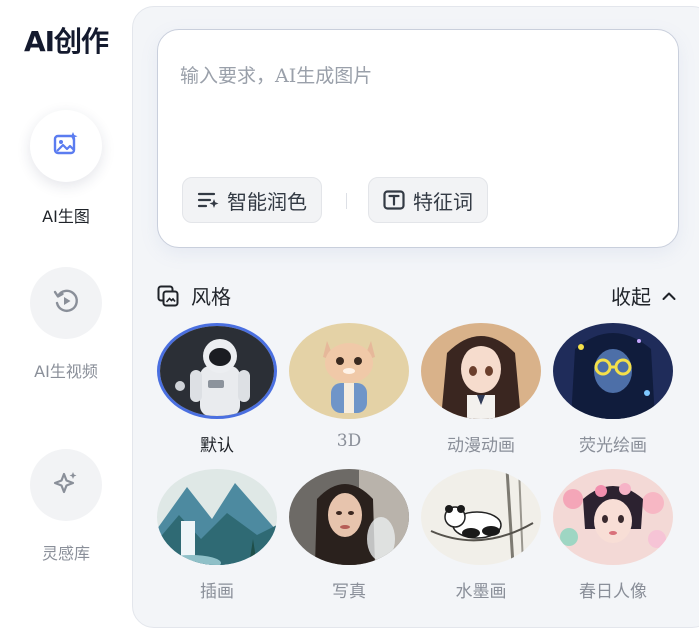 This screenshot has height=628, width=699. I want to click on nav-item-ai-video: AI生视频, so click(66, 325).